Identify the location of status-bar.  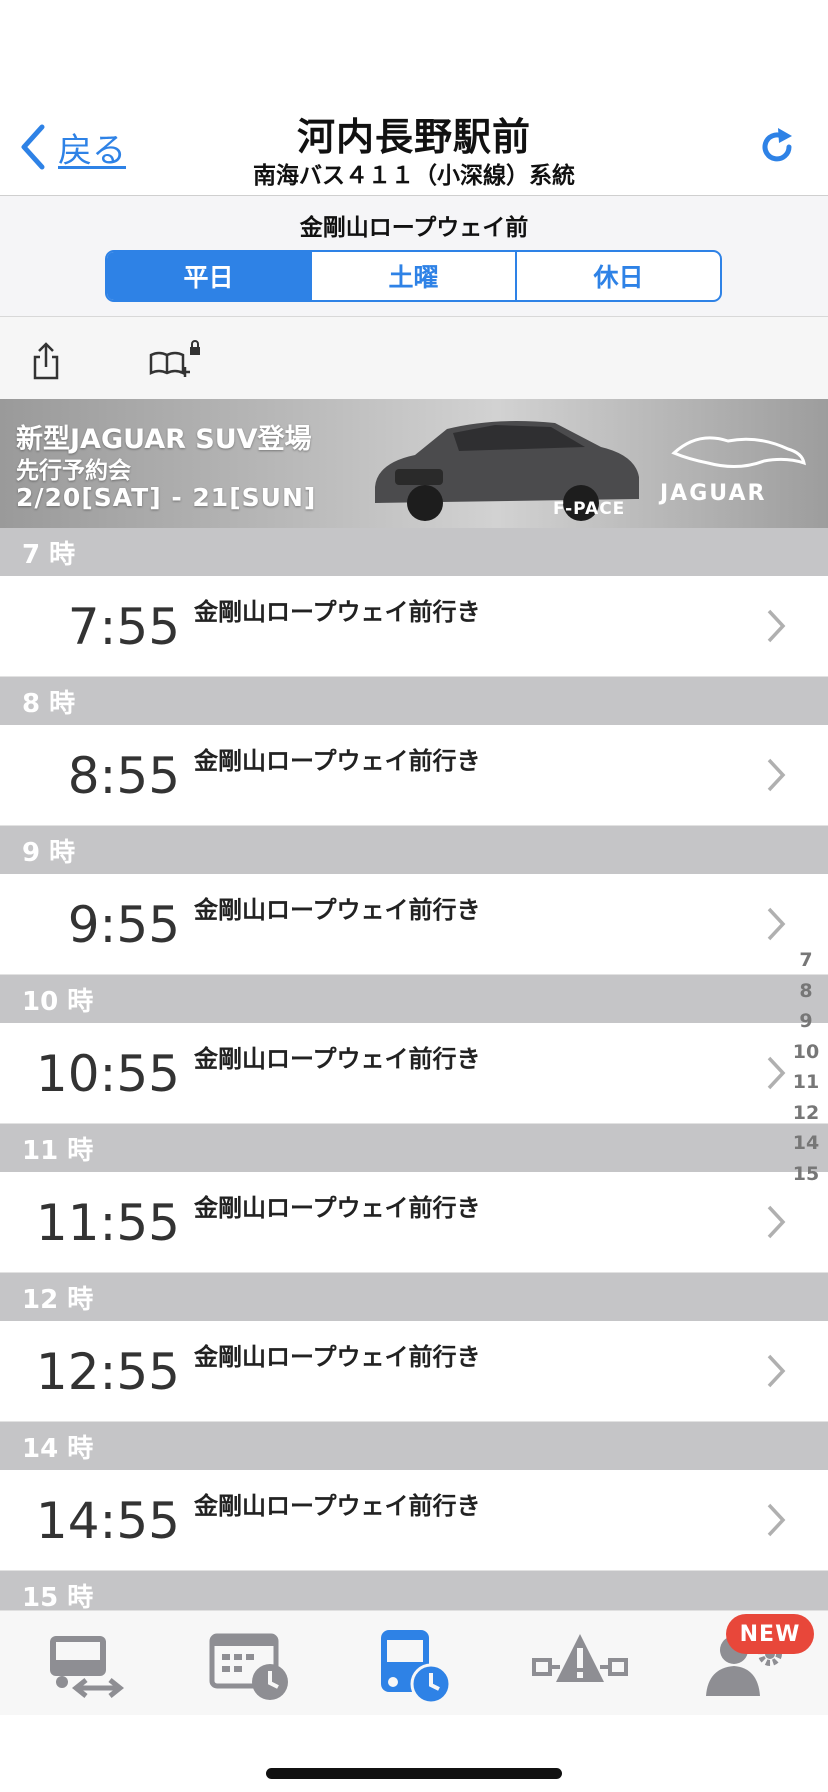
(414, 55).